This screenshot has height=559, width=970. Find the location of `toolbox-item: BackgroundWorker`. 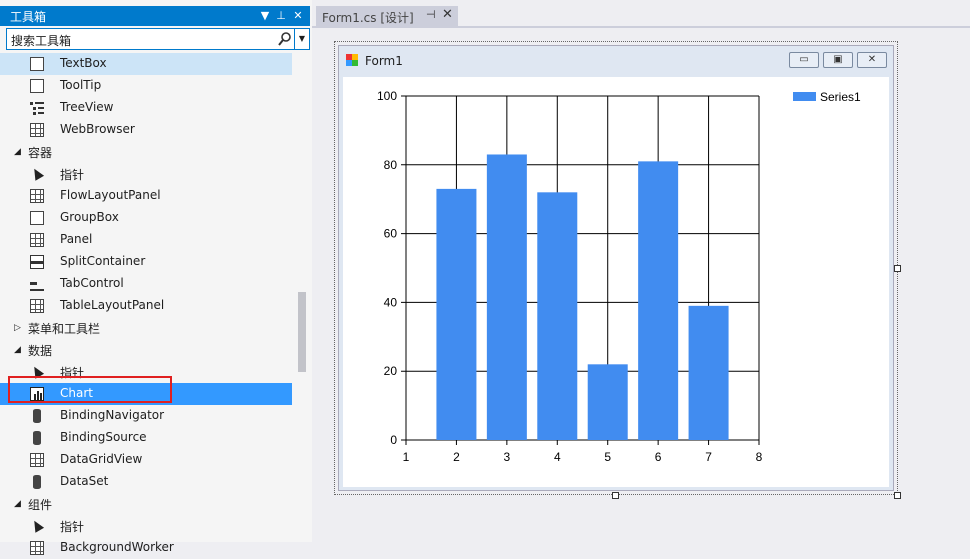

toolbox-item: BackgroundWorker is located at coordinates (146, 548).